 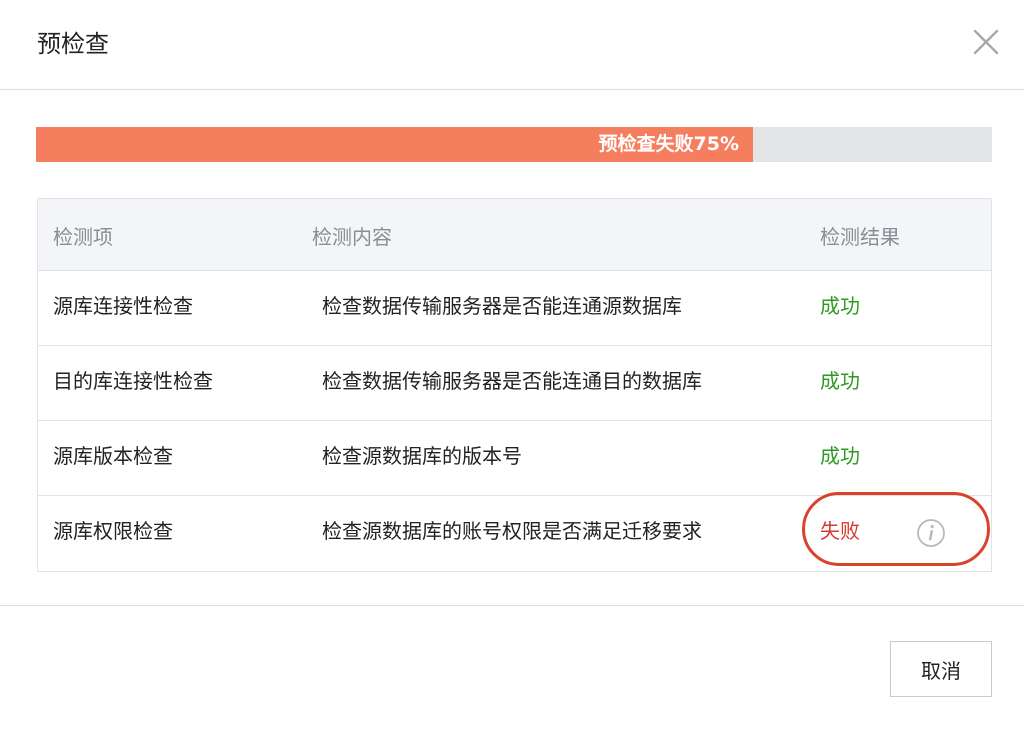 What do you see at coordinates (394, 144) in the screenshot?
I see `progress-fill: 预检查失败75%` at bounding box center [394, 144].